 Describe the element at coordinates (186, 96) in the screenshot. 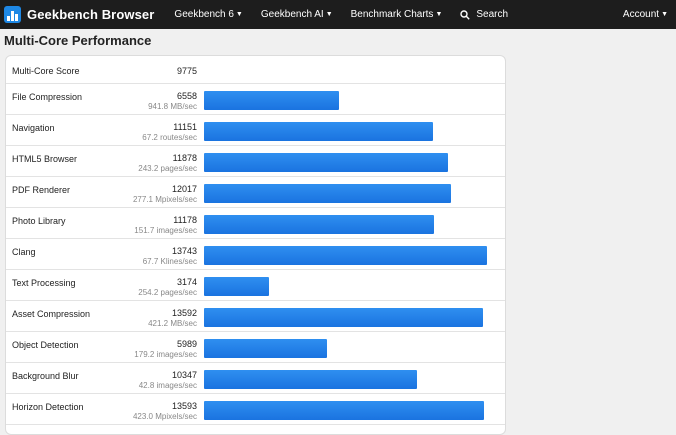

I see `benchmark-score: 6558` at that location.